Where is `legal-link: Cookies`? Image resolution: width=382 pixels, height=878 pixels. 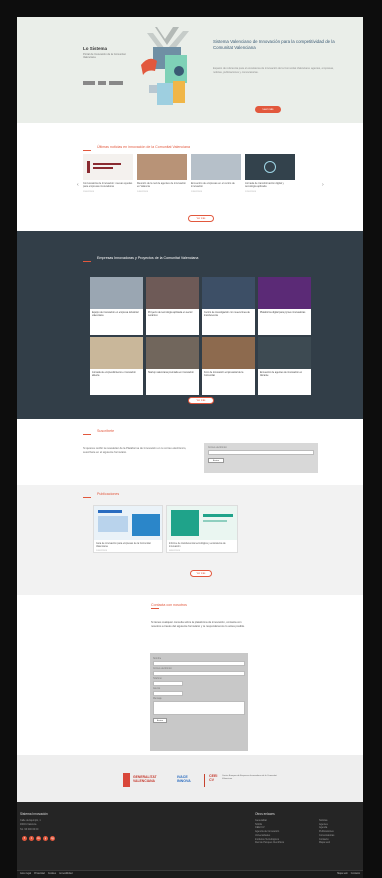 legal-link: Cookies is located at coordinates (52, 874).